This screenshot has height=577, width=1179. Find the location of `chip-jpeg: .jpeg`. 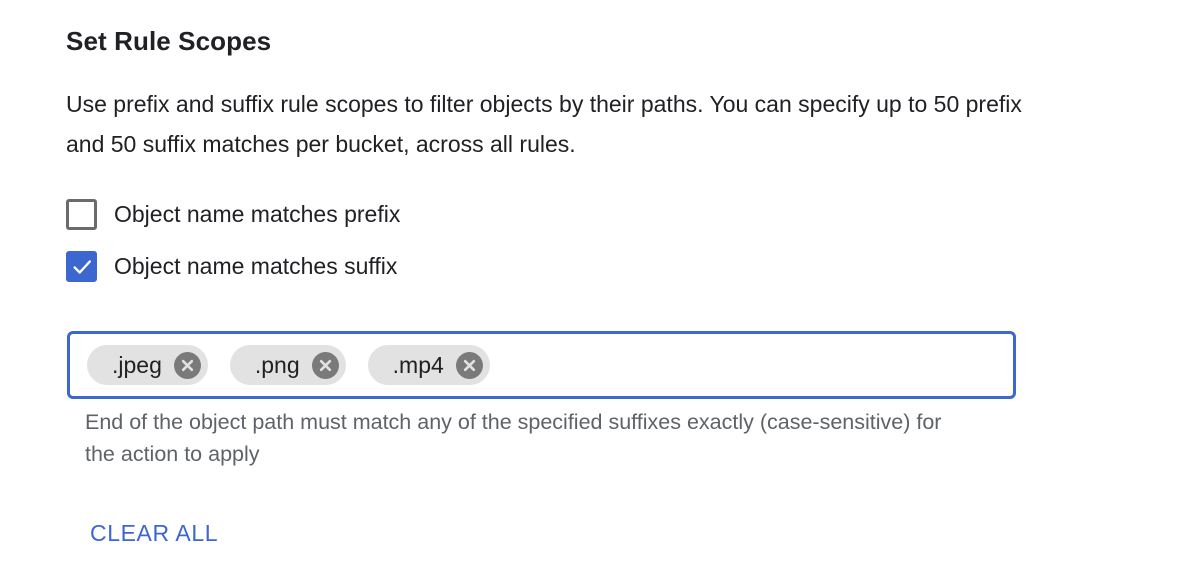

chip-jpeg: .jpeg is located at coordinates (147, 365).